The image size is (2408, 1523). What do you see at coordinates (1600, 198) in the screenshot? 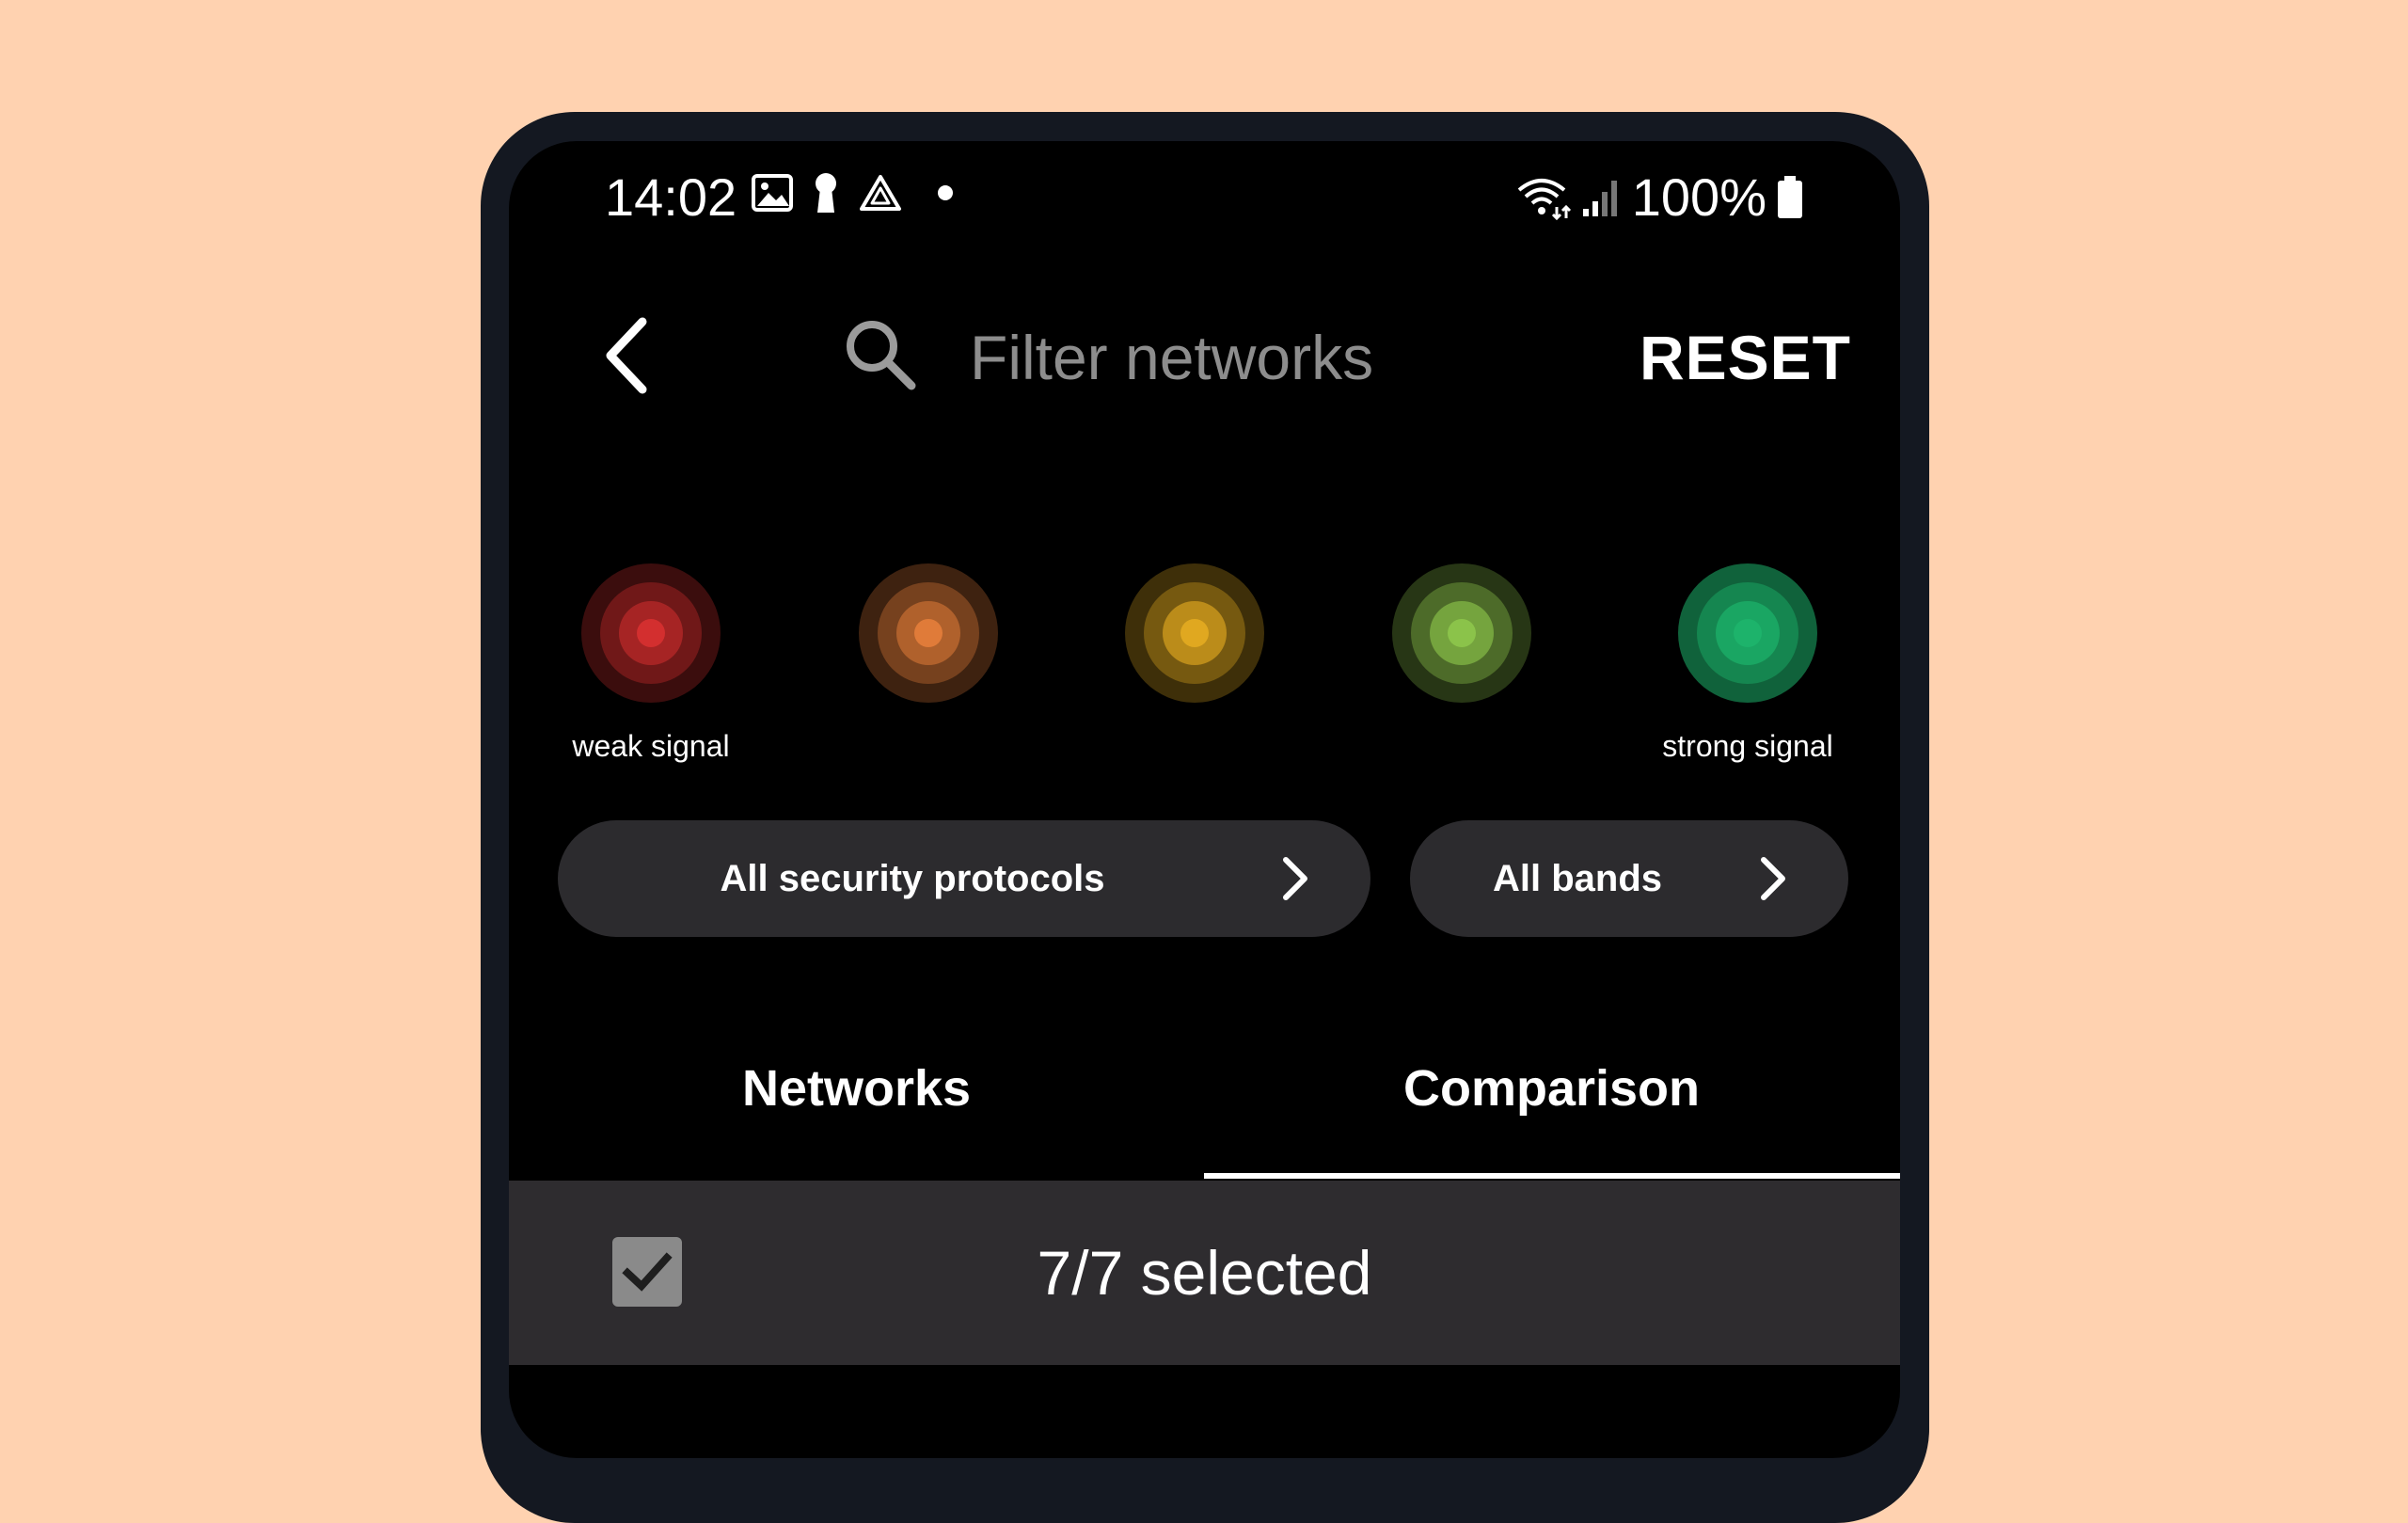
I see `cell-signal-icon` at bounding box center [1600, 198].